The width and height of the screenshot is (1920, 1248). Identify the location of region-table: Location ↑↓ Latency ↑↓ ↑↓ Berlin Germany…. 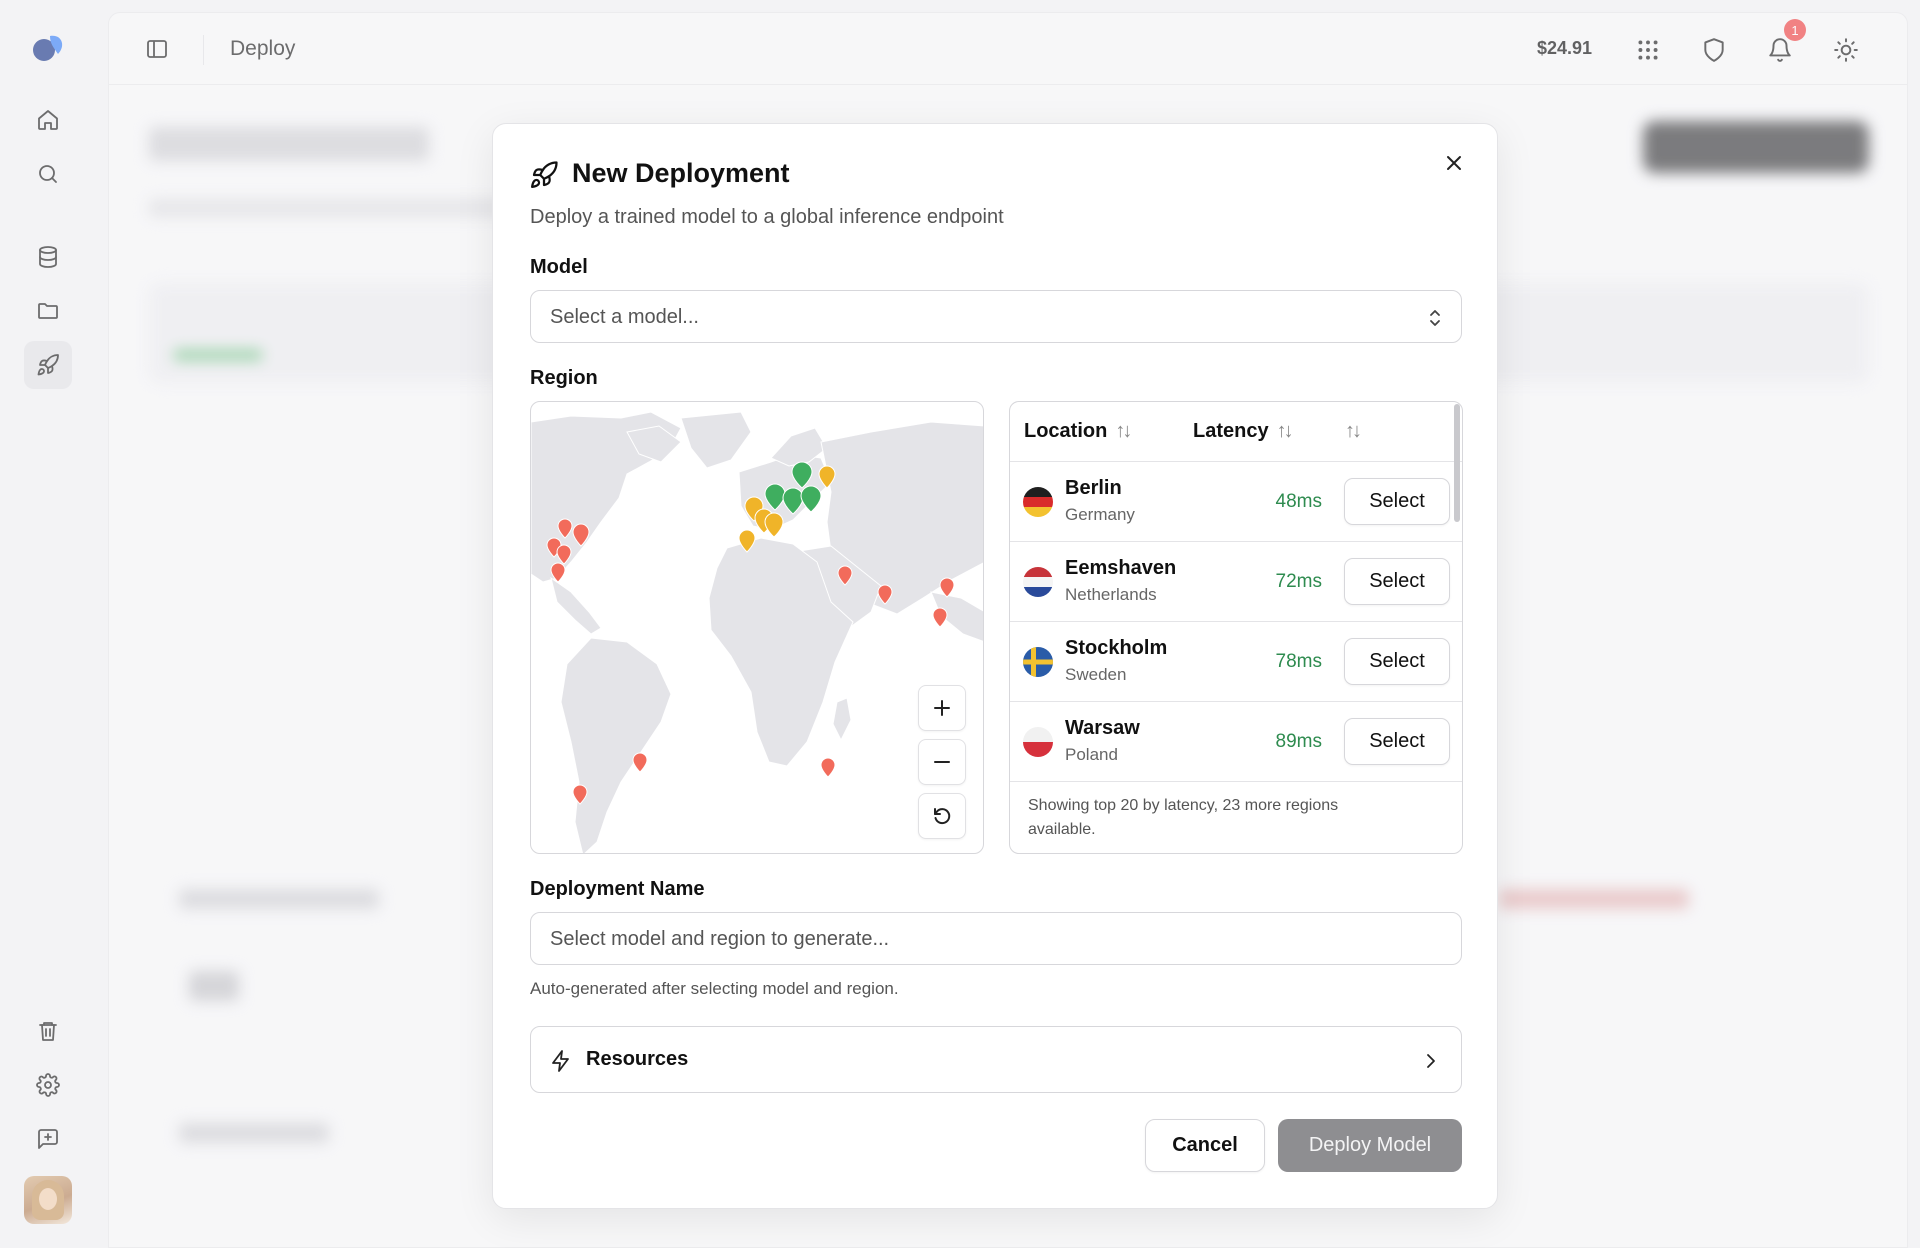
(1236, 627).